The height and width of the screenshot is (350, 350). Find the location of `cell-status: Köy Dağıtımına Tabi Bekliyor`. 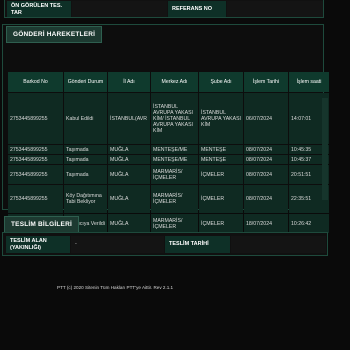

cell-status: Köy Dağıtımına Tabi Bekliyor is located at coordinates (85, 199).